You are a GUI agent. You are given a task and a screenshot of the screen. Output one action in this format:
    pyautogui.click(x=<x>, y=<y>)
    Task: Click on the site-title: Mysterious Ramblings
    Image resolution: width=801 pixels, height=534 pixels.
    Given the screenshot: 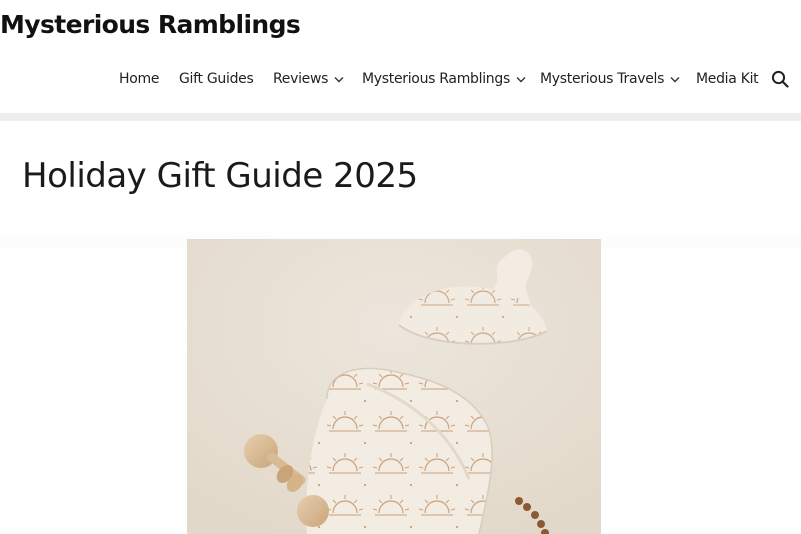 What is the action you would take?
    pyautogui.click(x=150, y=24)
    